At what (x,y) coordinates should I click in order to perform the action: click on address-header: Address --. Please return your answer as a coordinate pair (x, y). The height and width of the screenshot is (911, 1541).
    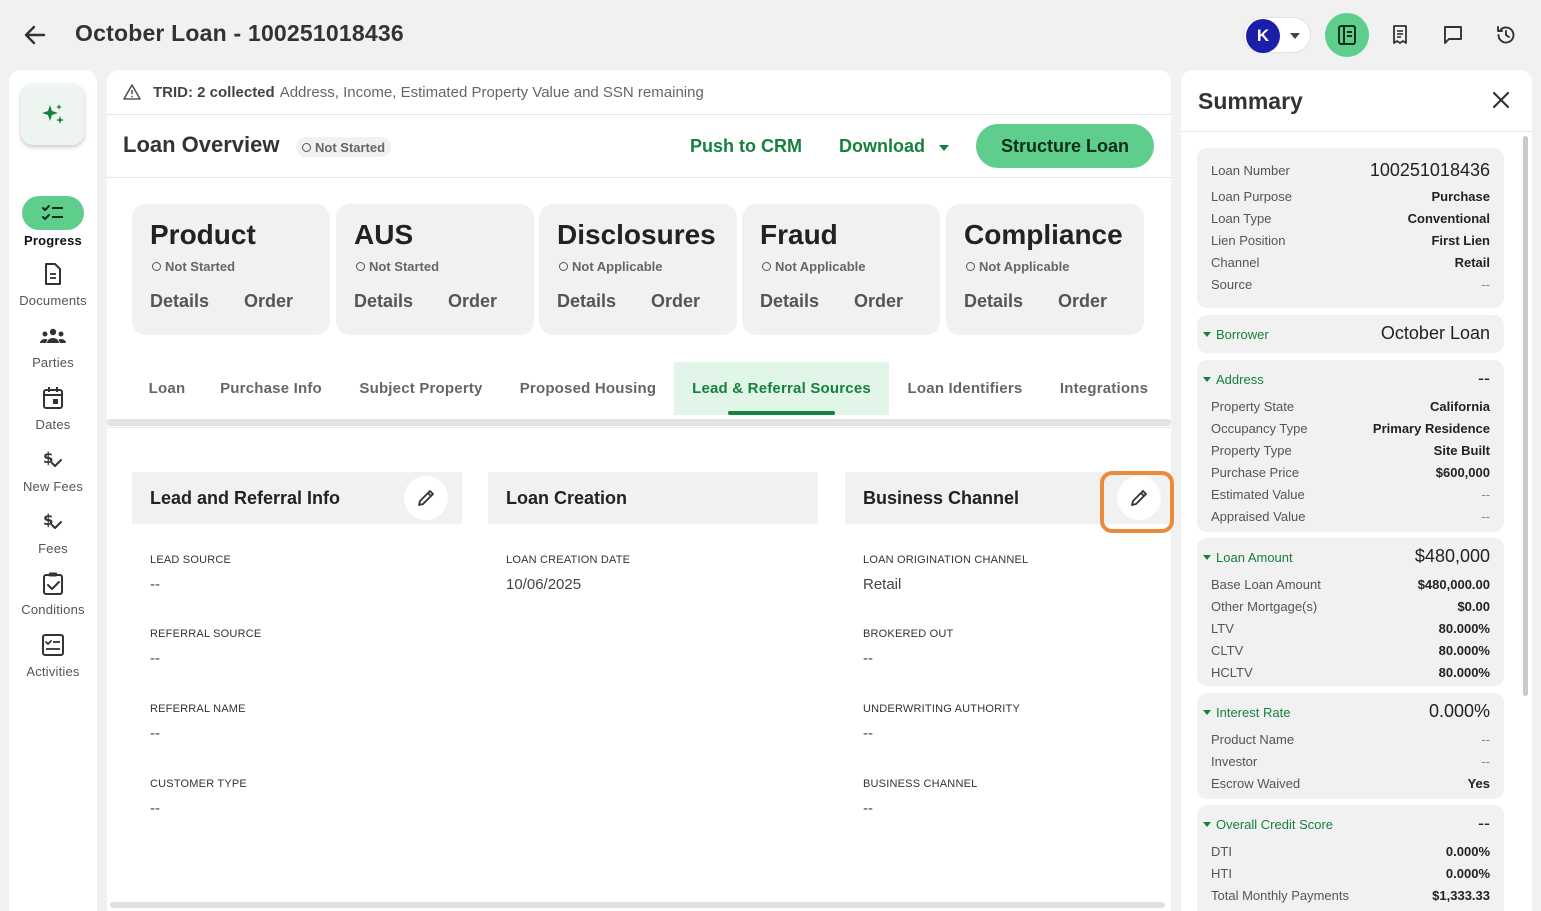
    Looking at the image, I should click on (1346, 379).